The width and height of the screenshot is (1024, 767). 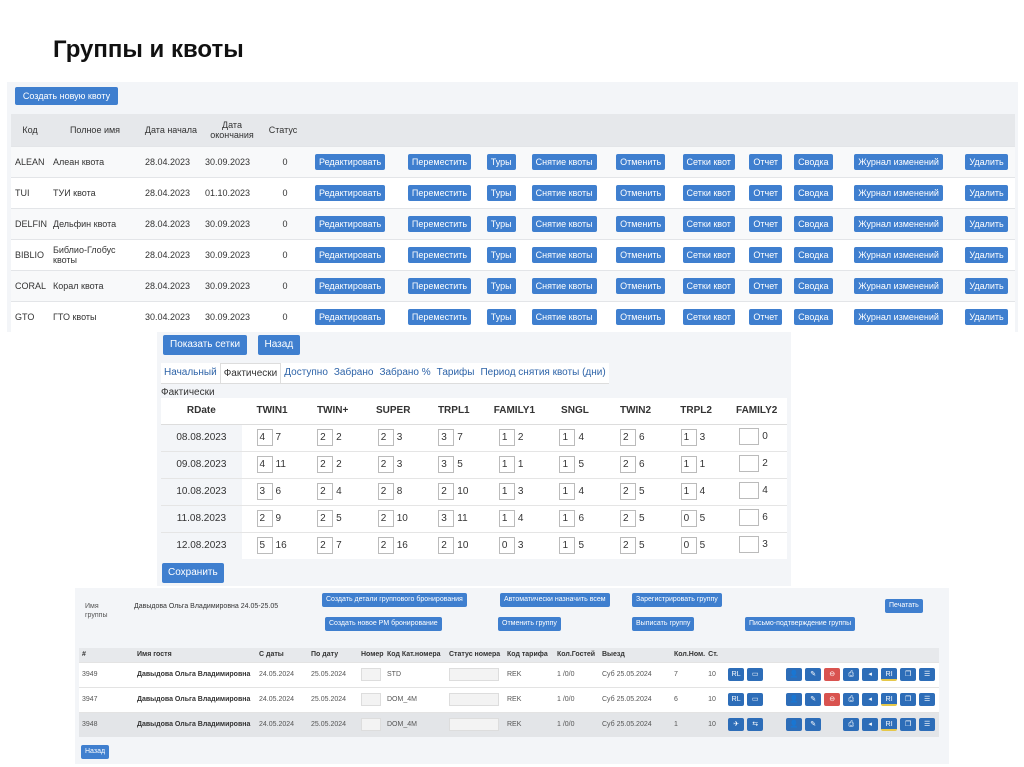 I want to click on group-back-button: Назад, so click(x=95, y=752).